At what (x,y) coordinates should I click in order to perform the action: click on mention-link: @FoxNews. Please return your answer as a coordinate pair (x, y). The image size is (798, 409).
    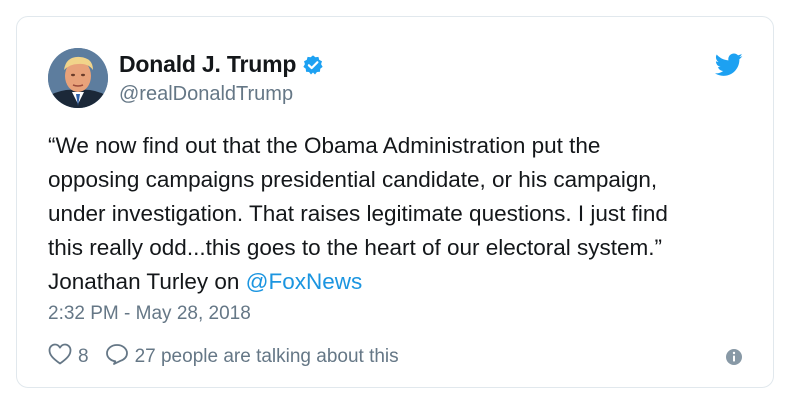
    Looking at the image, I should click on (304, 281).